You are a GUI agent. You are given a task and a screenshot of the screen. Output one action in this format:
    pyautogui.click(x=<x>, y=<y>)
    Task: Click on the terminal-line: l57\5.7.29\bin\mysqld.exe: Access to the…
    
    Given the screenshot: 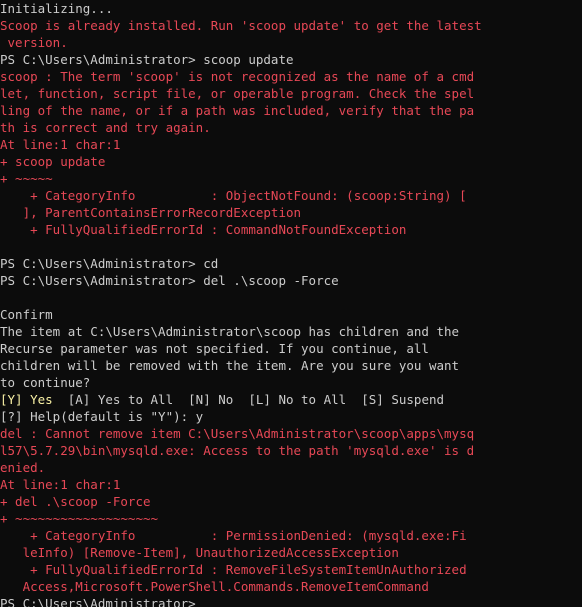 What is the action you would take?
    pyautogui.click(x=237, y=450)
    